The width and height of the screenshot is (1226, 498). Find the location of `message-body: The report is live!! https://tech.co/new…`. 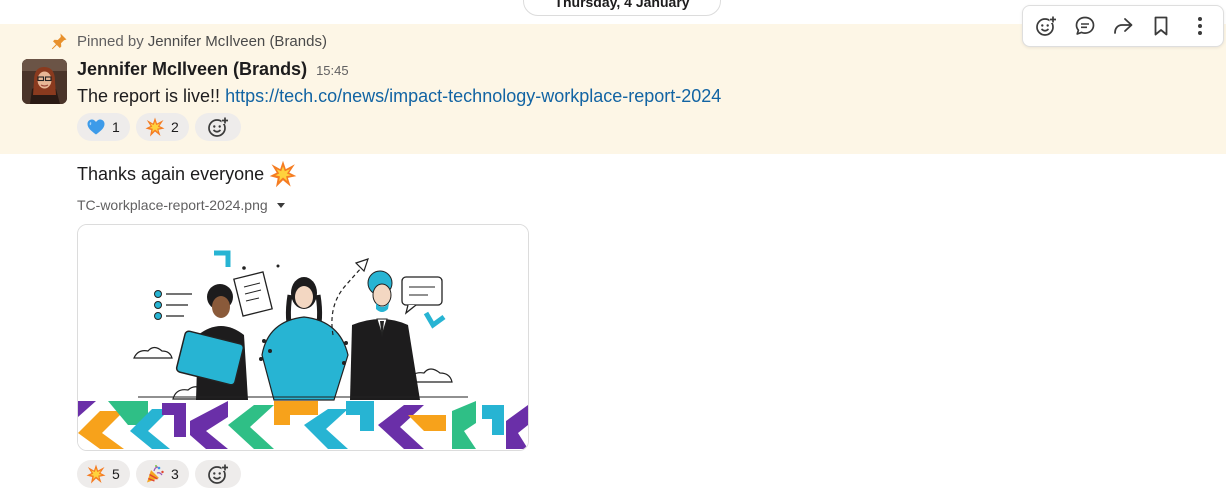

message-body: The report is live!! https://tech.co/new… is located at coordinates (399, 96).